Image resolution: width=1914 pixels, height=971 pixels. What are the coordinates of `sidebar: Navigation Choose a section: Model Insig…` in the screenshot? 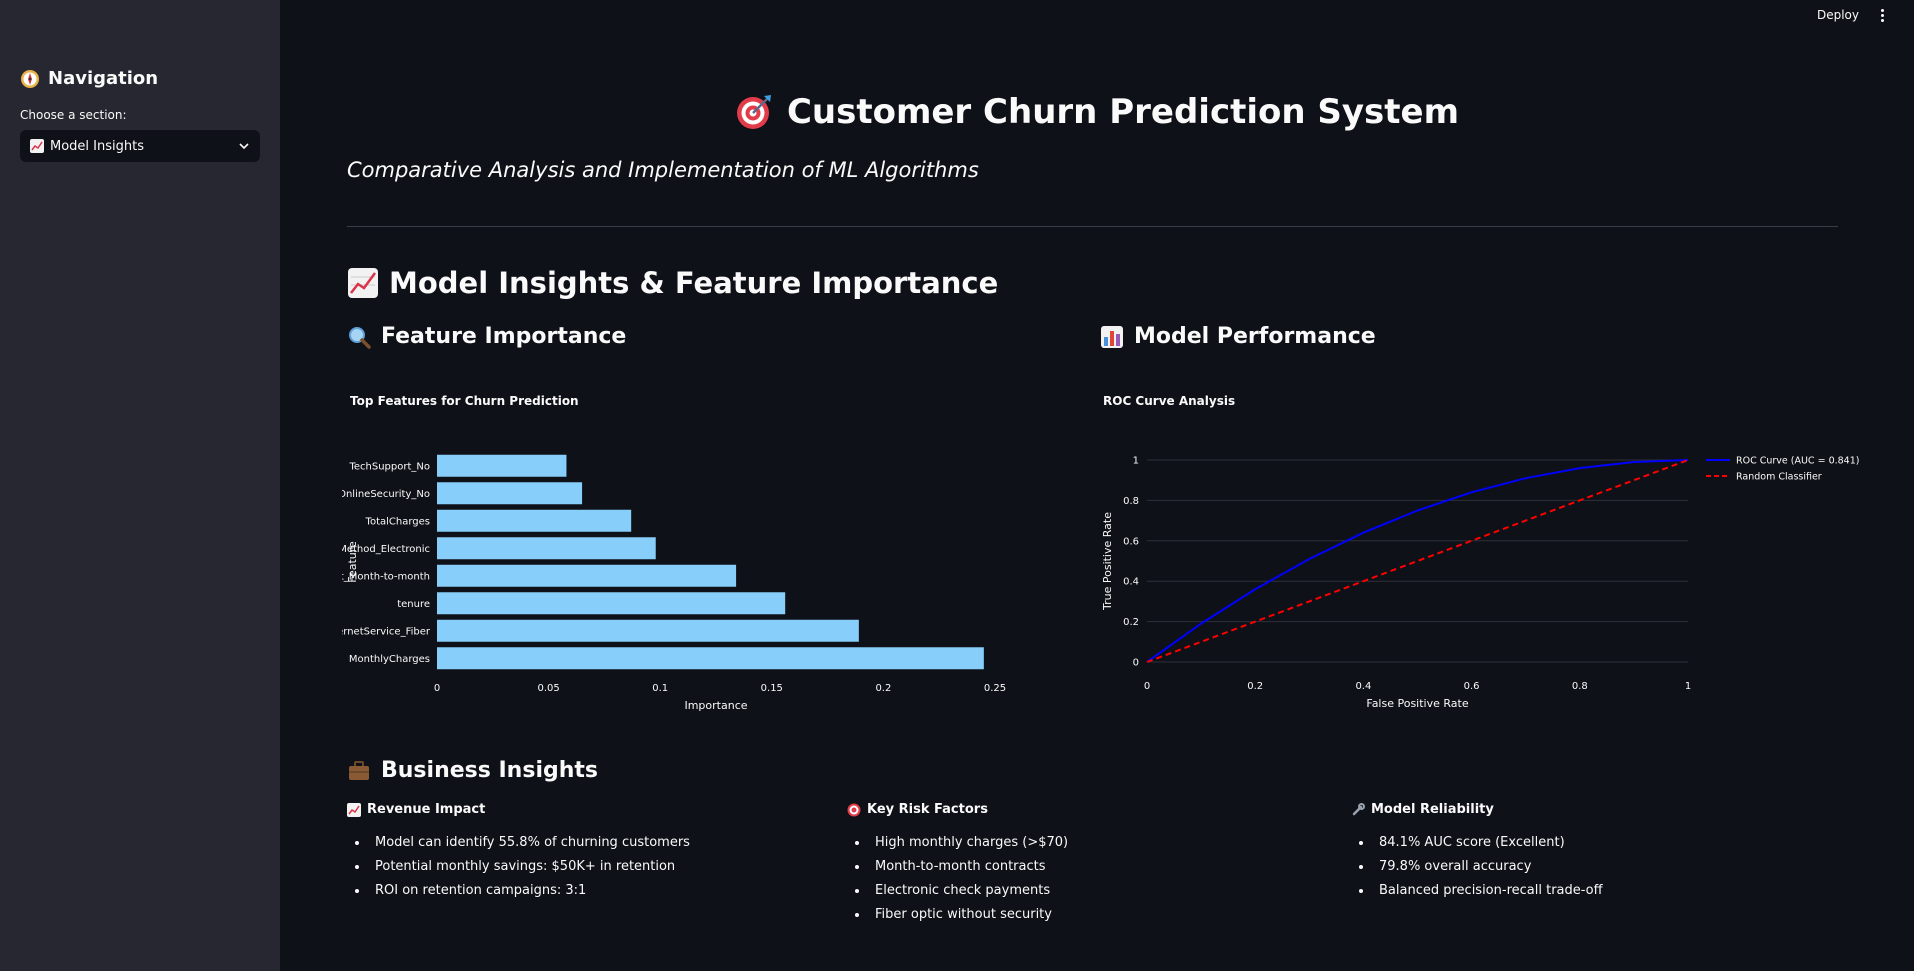 It's located at (140, 485).